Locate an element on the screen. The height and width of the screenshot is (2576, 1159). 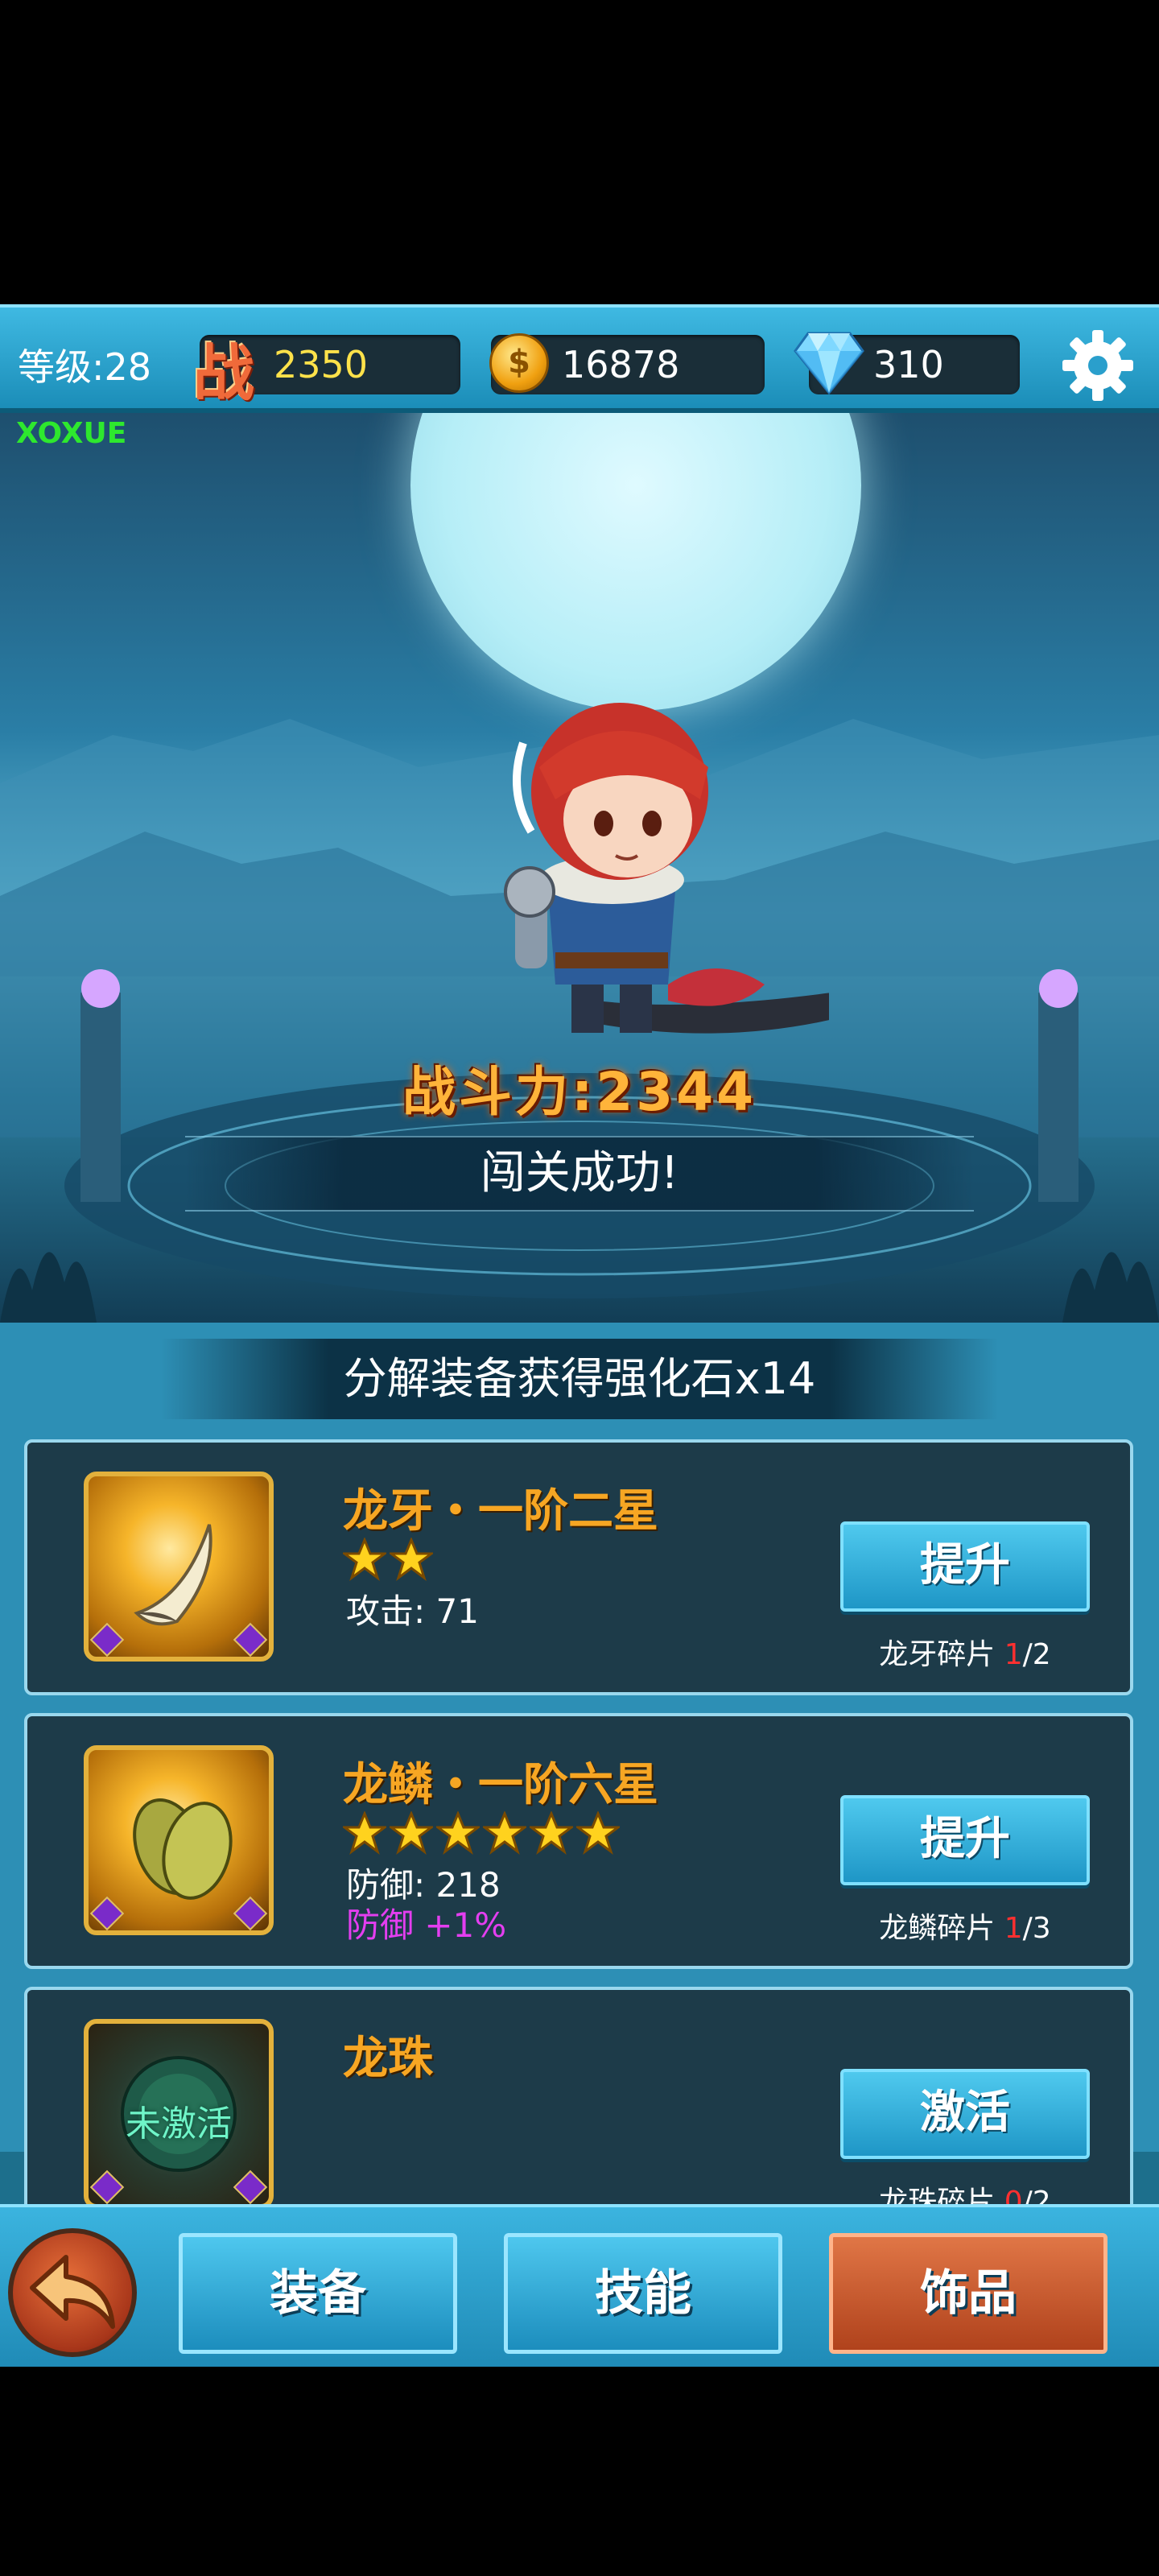
fragment-count: 龙牙碎片 1/2 is located at coordinates (965, 1652).